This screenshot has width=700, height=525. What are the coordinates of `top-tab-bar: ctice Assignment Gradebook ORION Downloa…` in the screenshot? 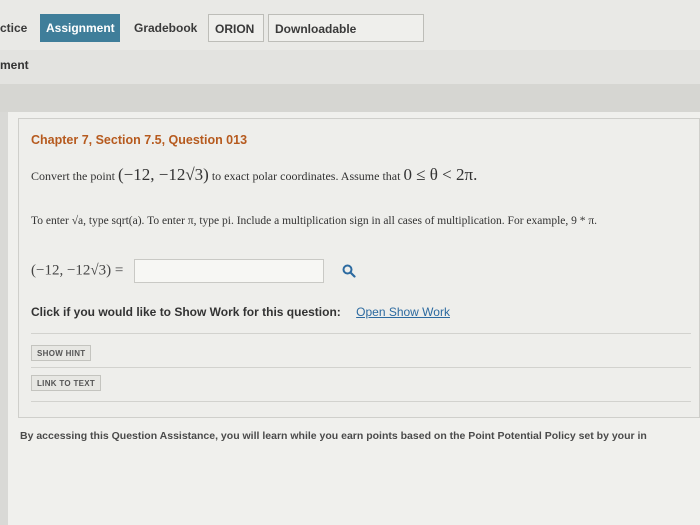 It's located at (350, 32).